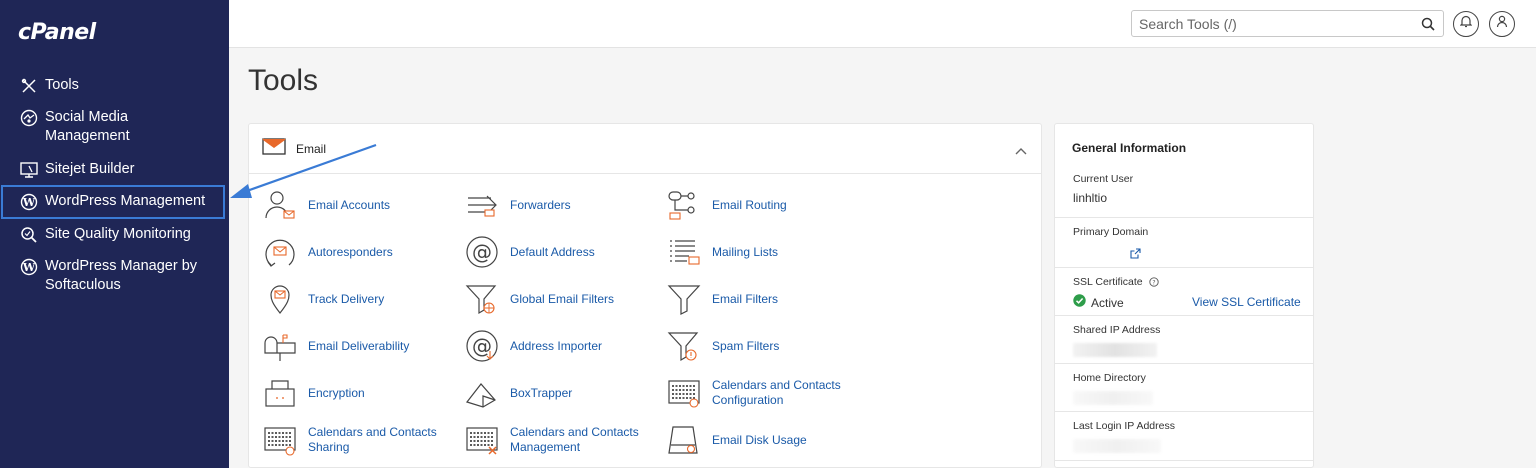  I want to click on tool-email-filters: Email Filters, so click(722, 299).